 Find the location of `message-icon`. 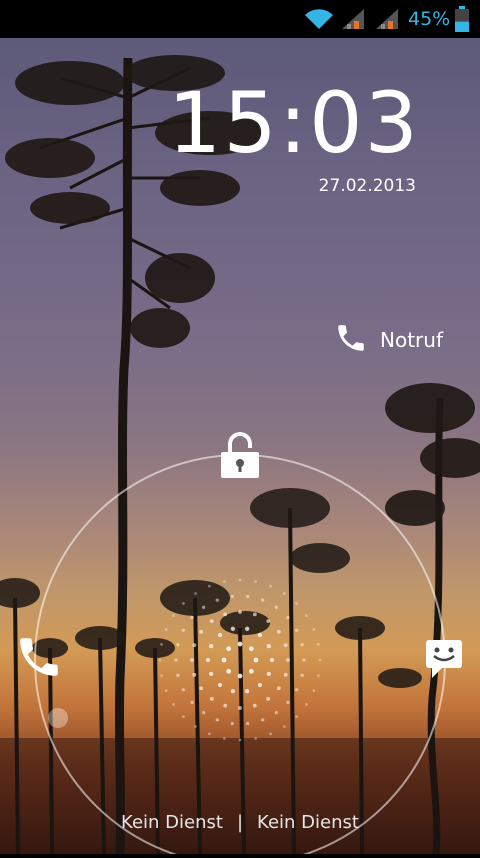

message-icon is located at coordinates (444, 662).